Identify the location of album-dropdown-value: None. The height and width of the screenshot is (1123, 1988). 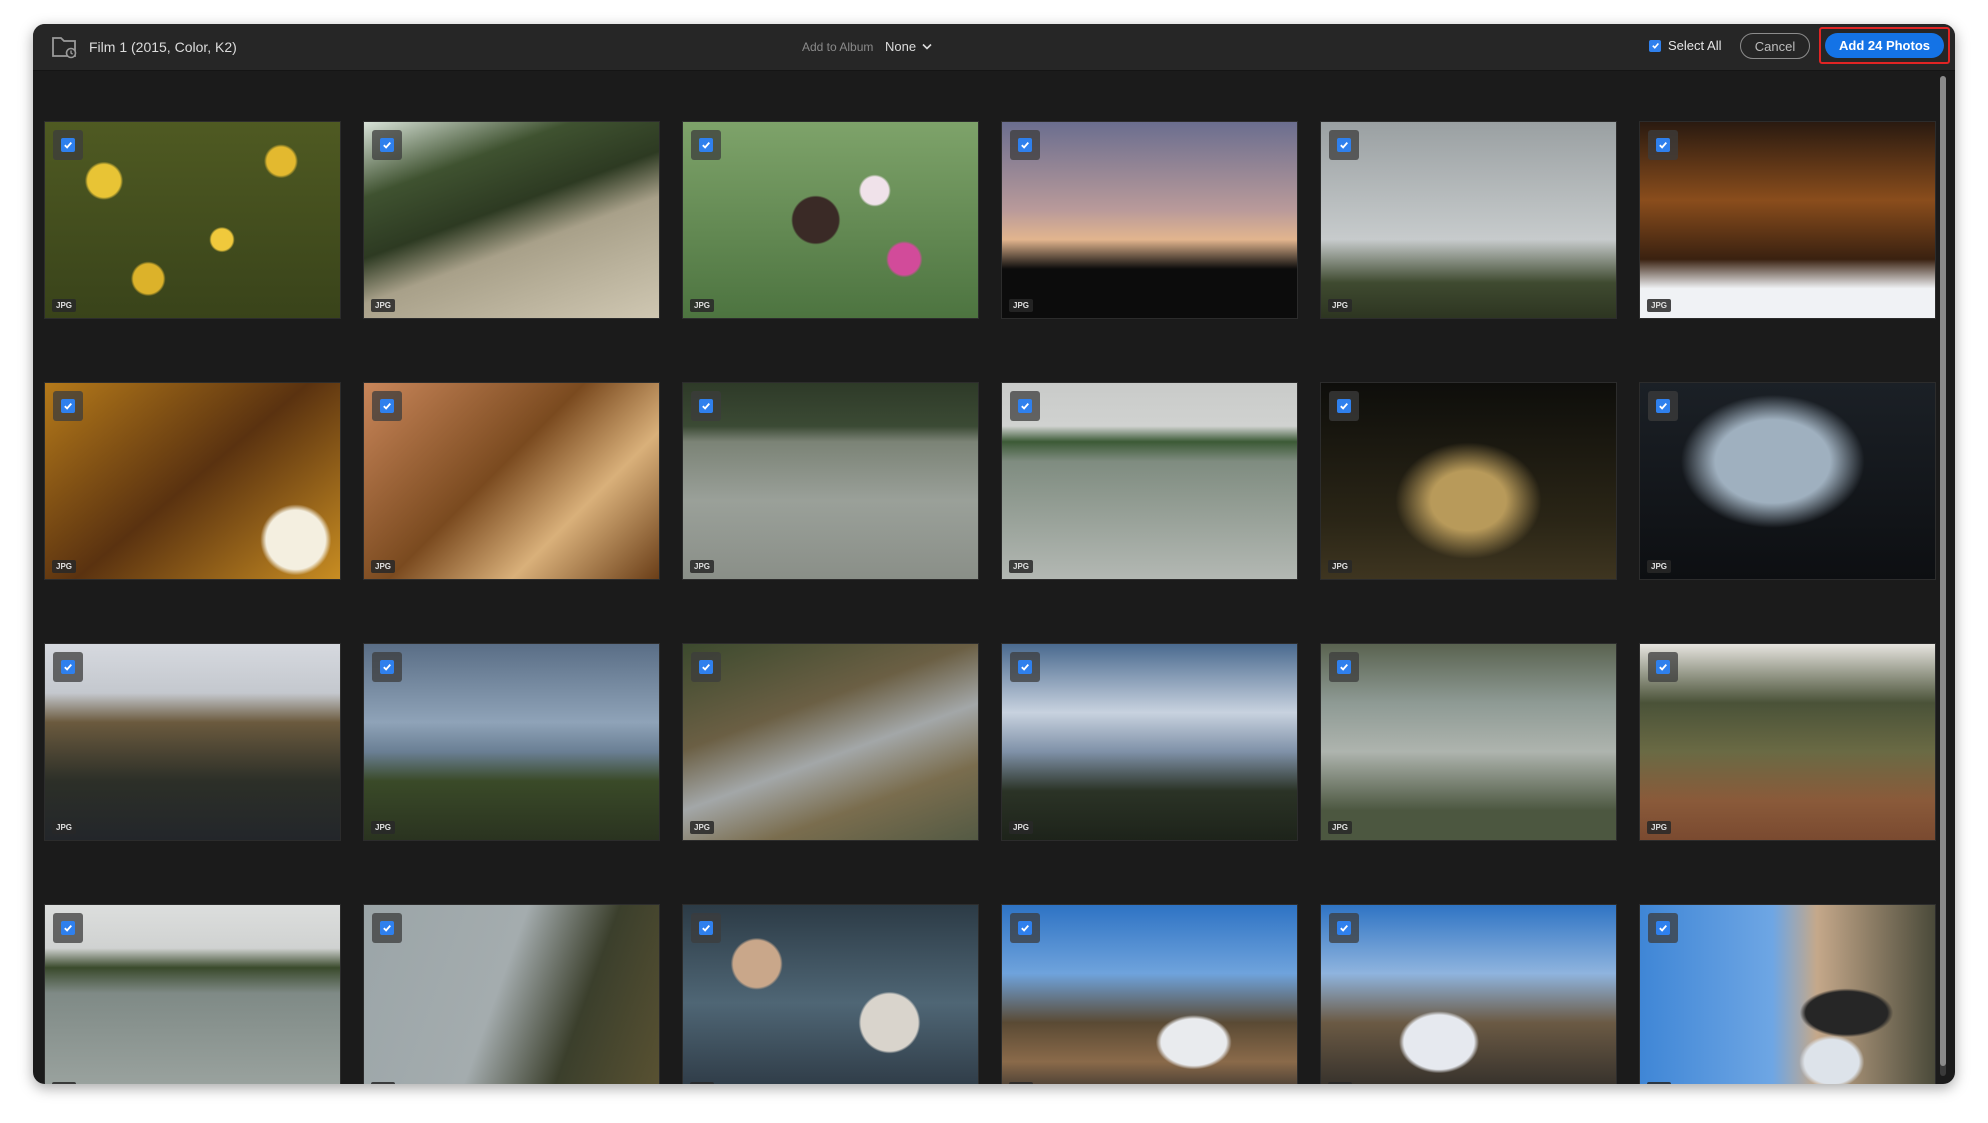
(901, 46).